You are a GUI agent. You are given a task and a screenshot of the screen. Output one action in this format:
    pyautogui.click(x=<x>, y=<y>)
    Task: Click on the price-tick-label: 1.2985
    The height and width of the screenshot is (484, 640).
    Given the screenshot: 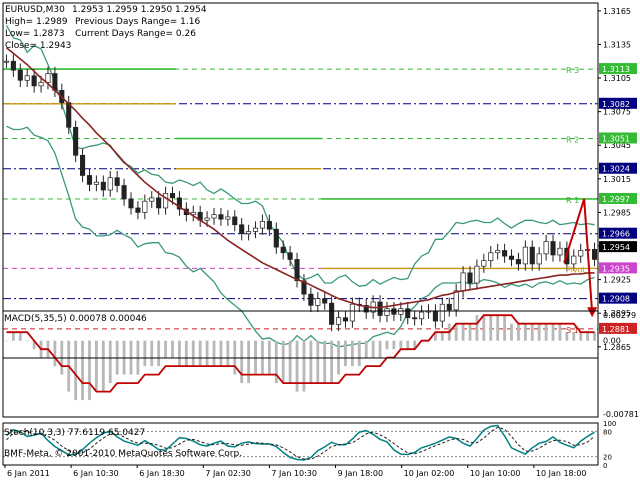 What is the action you would take?
    pyautogui.click(x=617, y=212)
    